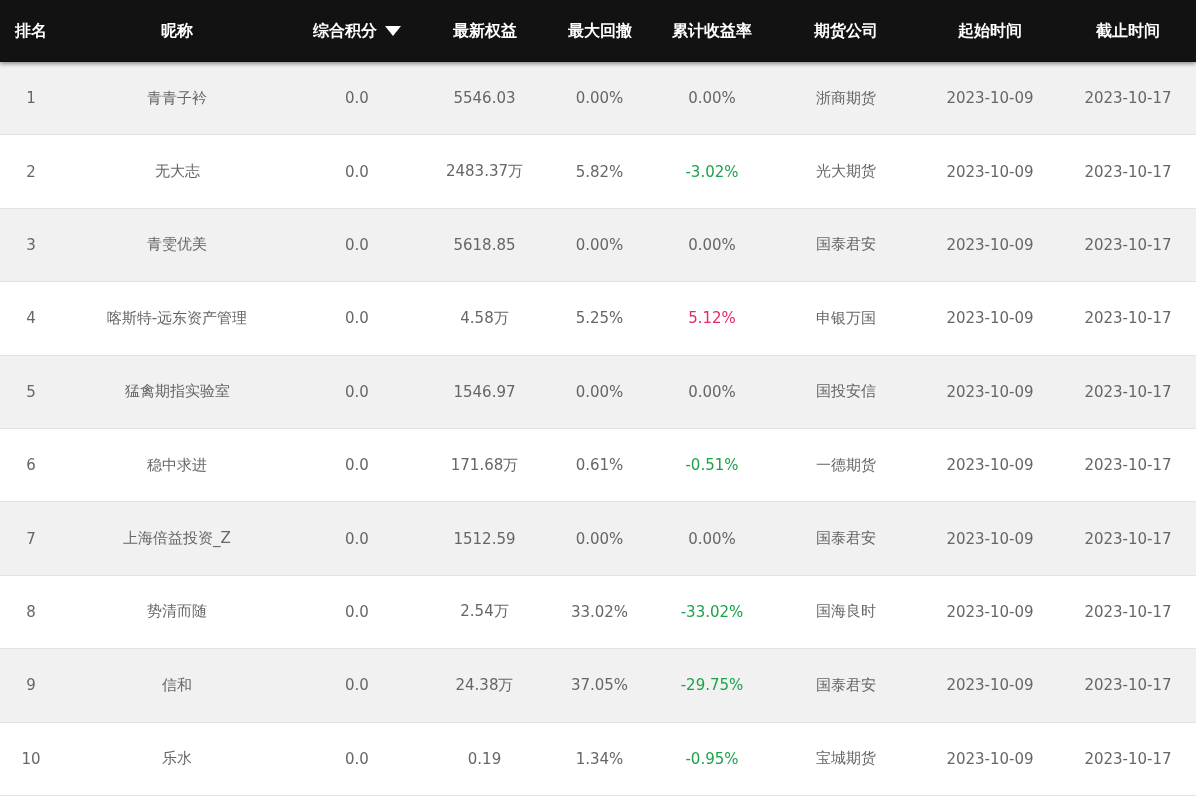 This screenshot has width=1196, height=796. What do you see at coordinates (177, 685) in the screenshot?
I see `nickname-cell: 信和` at bounding box center [177, 685].